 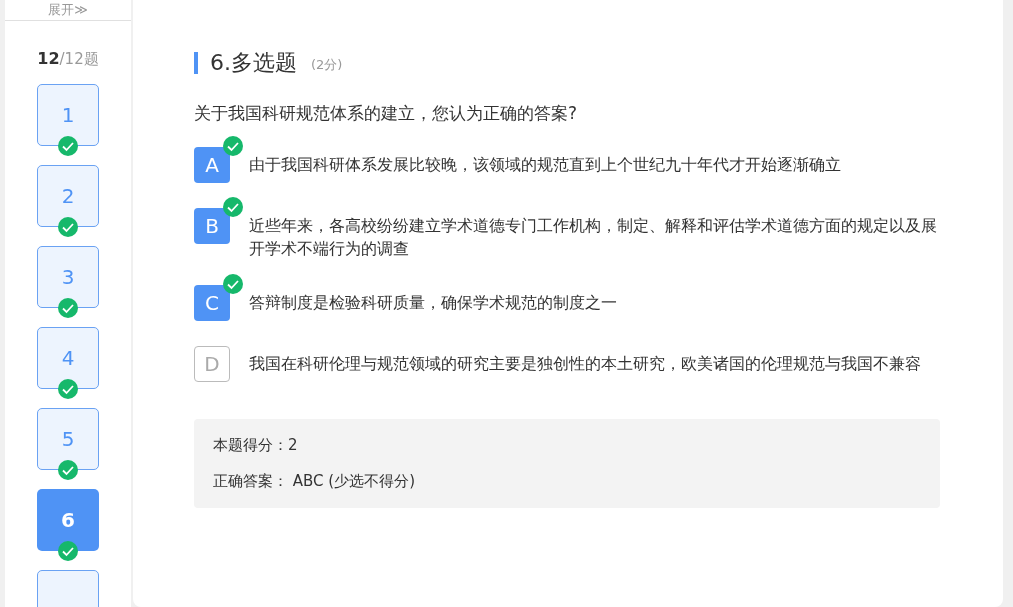 What do you see at coordinates (68, 10) in the screenshot?
I see `expand-button: 展开≫` at bounding box center [68, 10].